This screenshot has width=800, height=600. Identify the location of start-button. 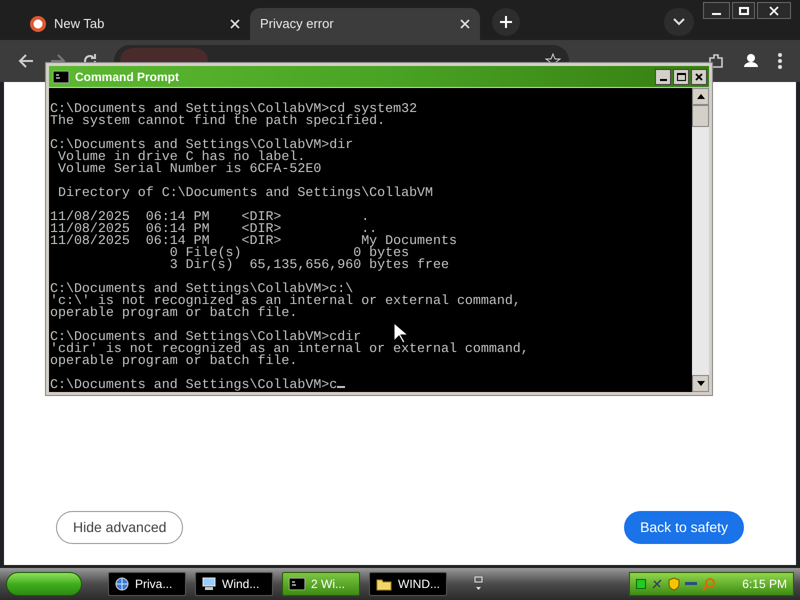
(44, 584).